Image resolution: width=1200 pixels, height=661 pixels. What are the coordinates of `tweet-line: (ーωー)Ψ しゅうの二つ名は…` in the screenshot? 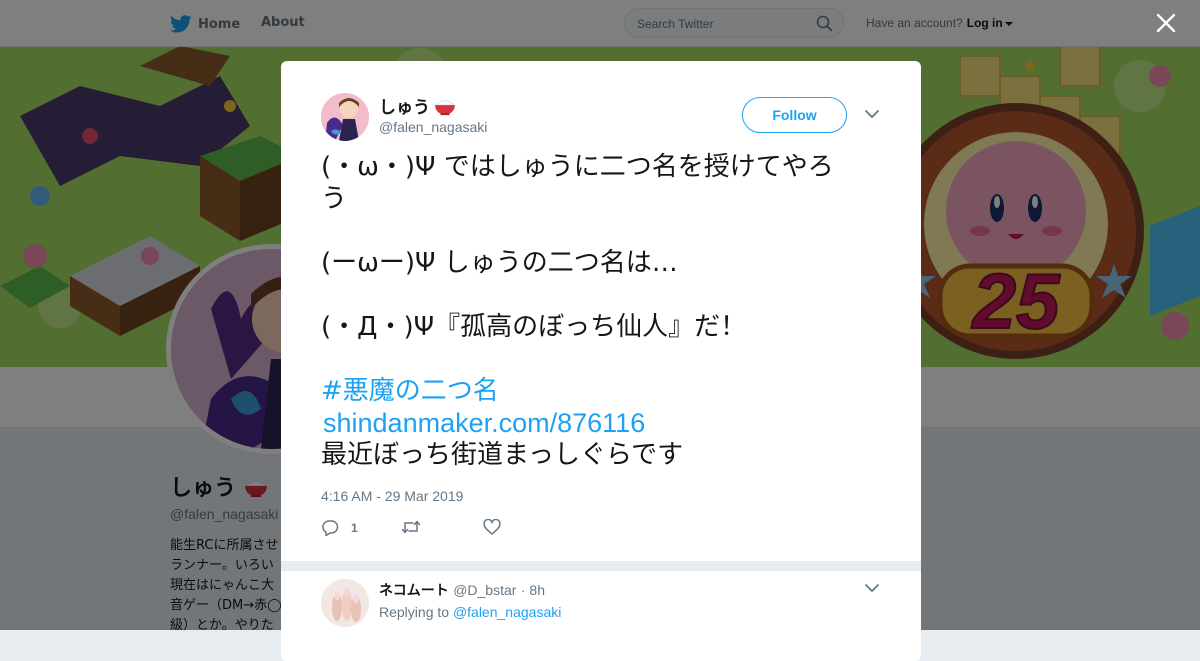 It's located at (499, 263).